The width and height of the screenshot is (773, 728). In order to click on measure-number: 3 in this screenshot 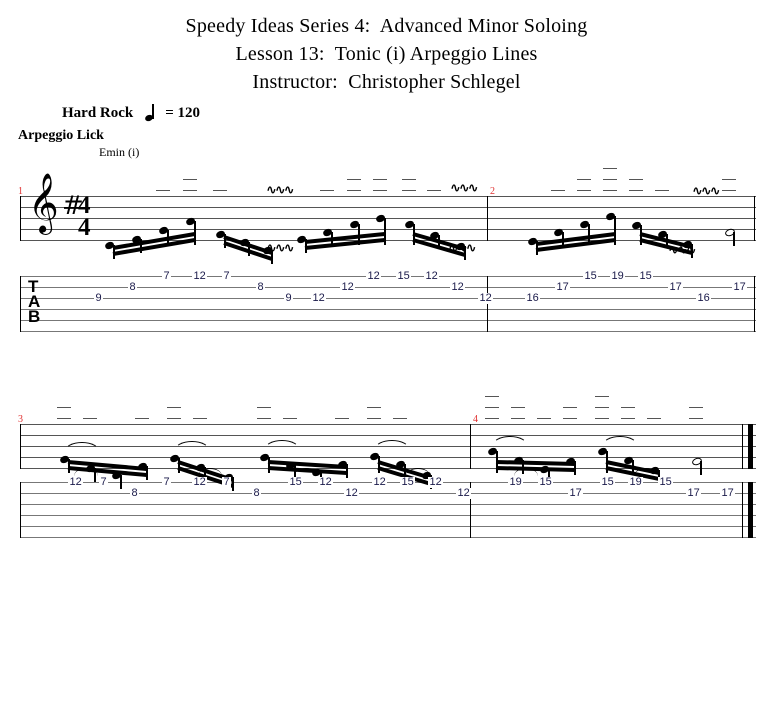, I will do `click(20, 419)`.